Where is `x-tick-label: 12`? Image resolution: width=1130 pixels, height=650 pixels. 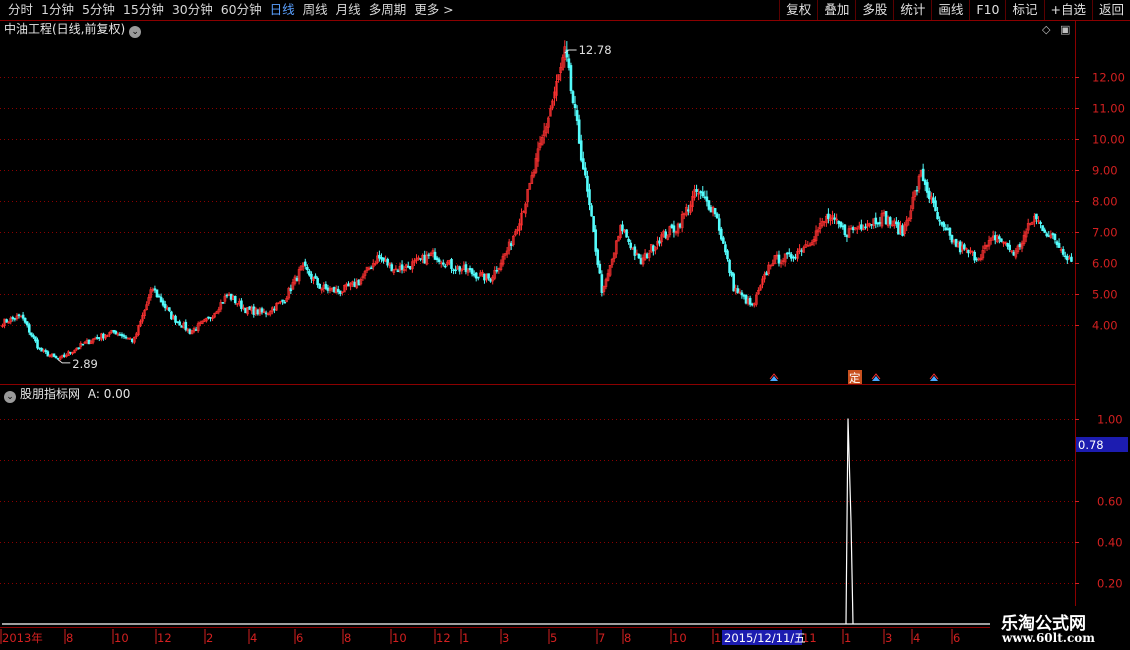
x-tick-label: 12 is located at coordinates (164, 638).